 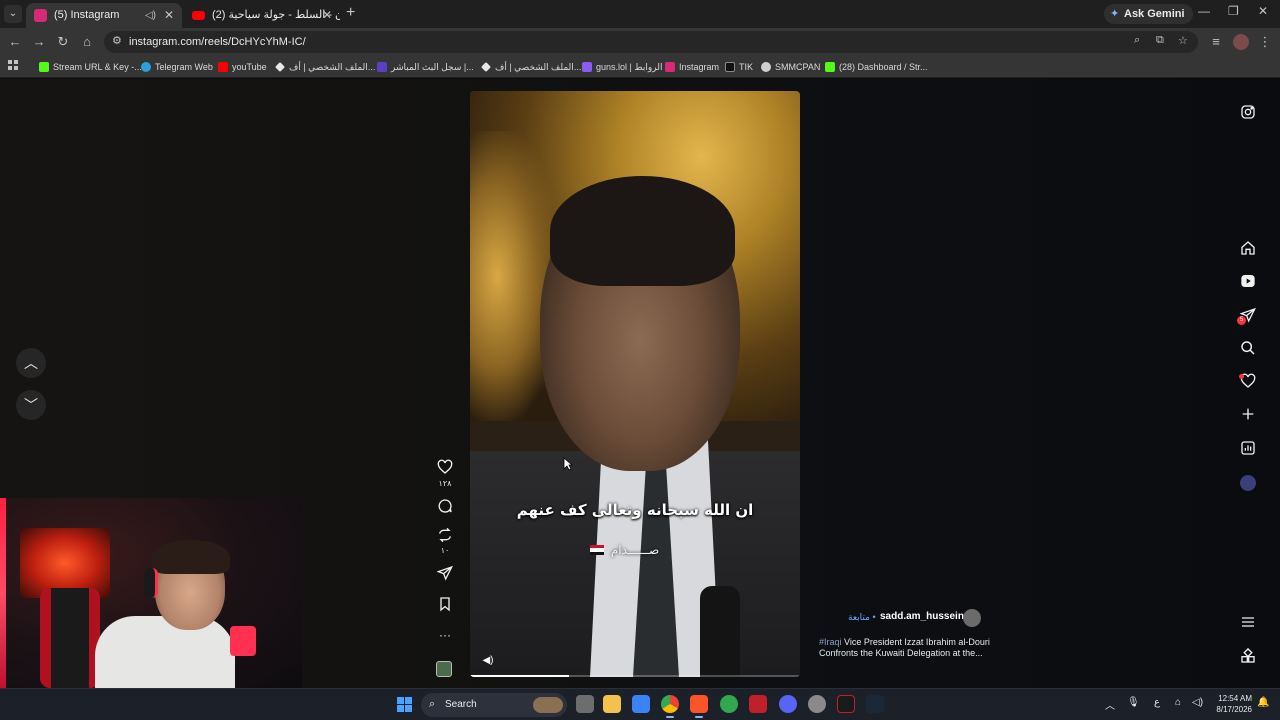 I want to click on video-caption: ان الله سبحانه وتعالى كف عنهم, so click(x=635, y=510).